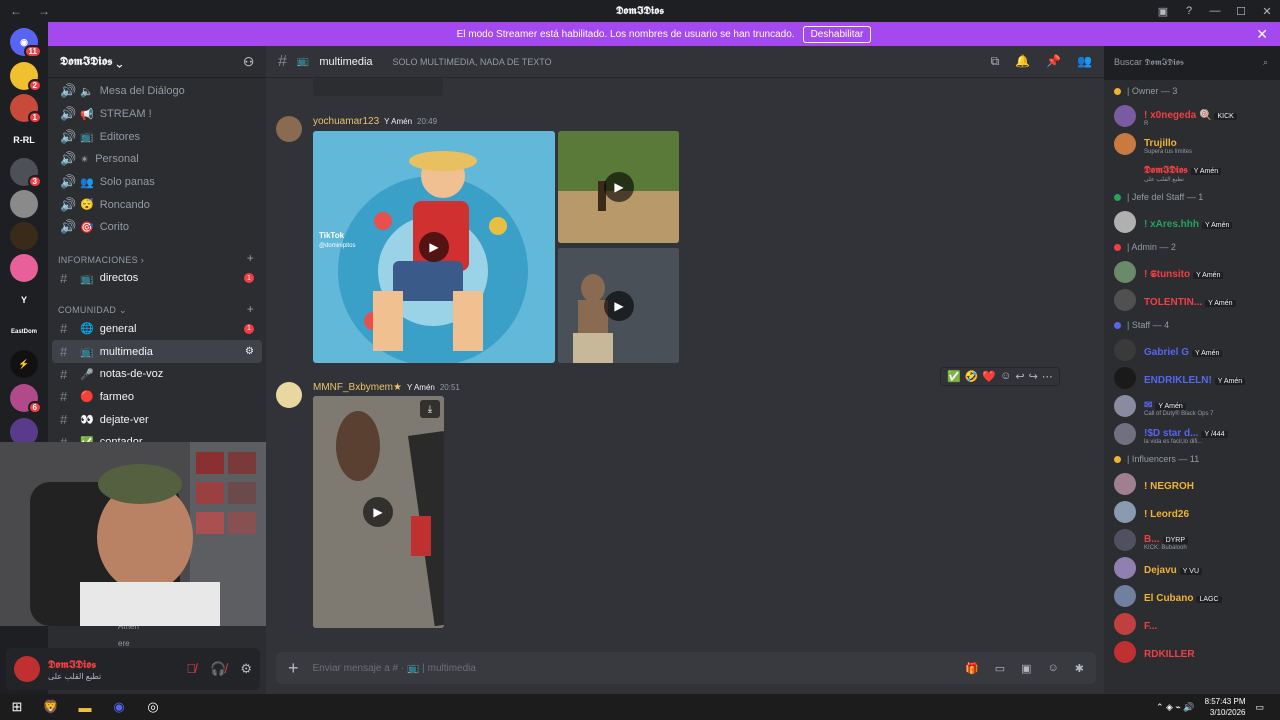 This screenshot has width=1280, height=720. What do you see at coordinates (1053, 668) in the screenshot?
I see `emoji-icon: ☺` at bounding box center [1053, 668].